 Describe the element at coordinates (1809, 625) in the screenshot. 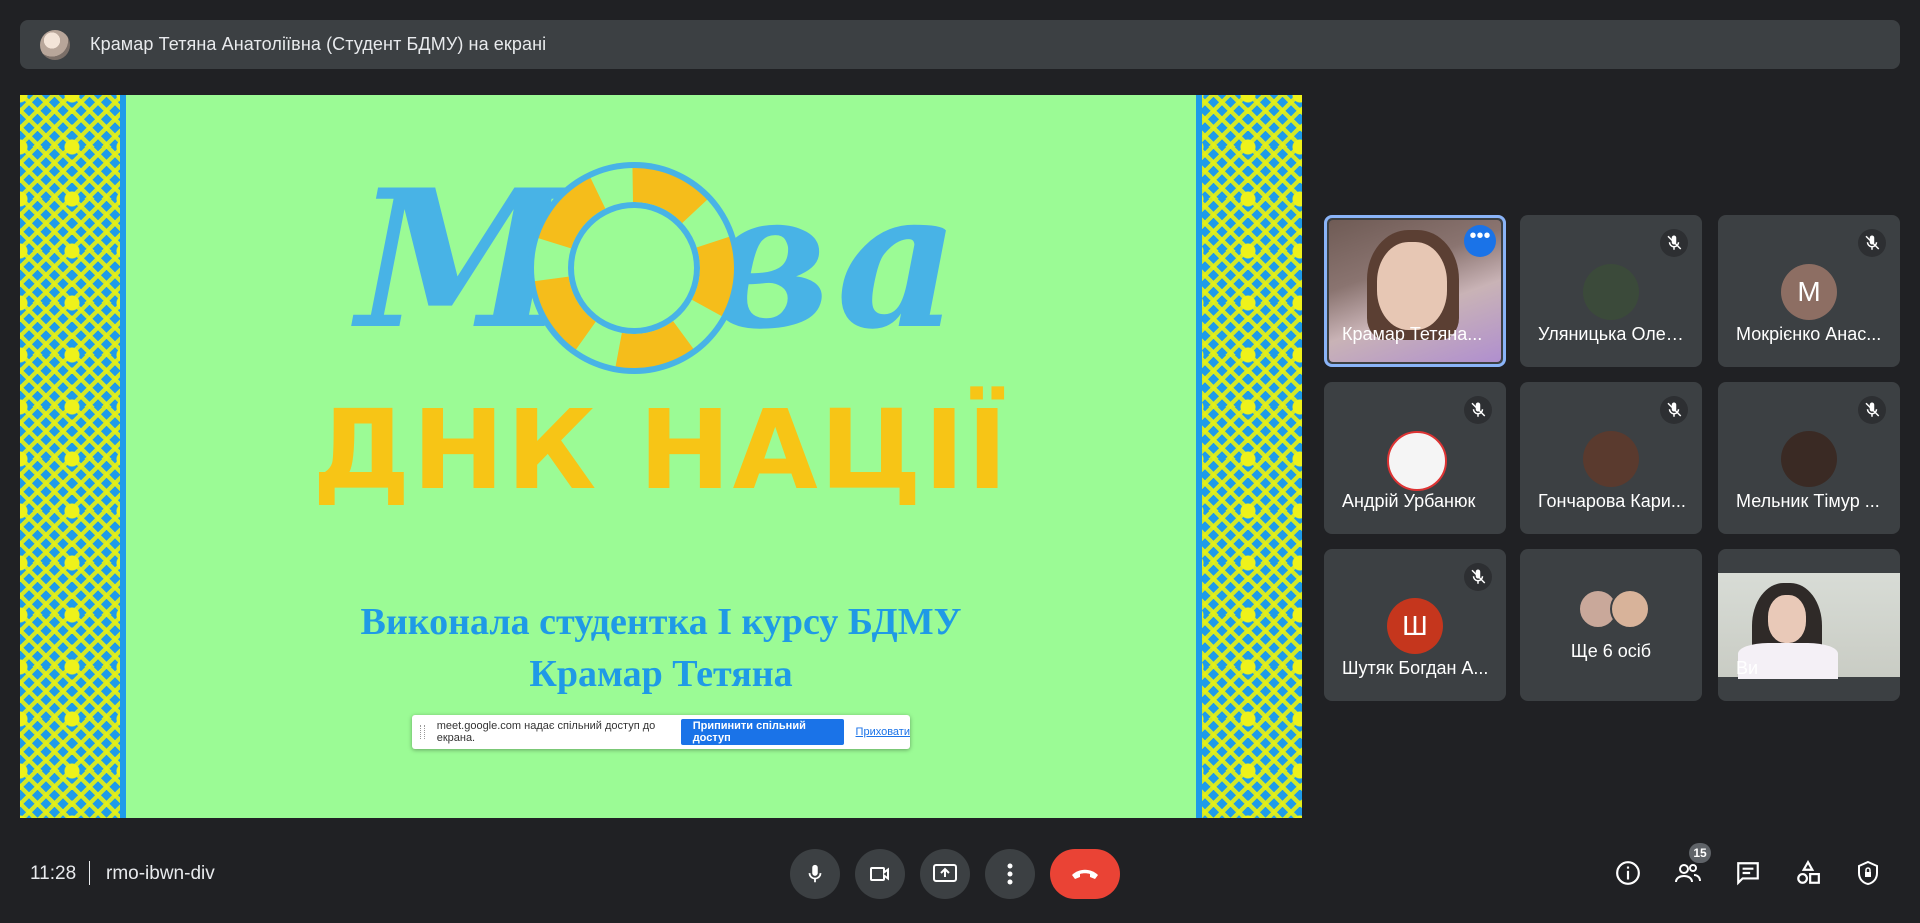

I see `self-tile: Ви` at that location.